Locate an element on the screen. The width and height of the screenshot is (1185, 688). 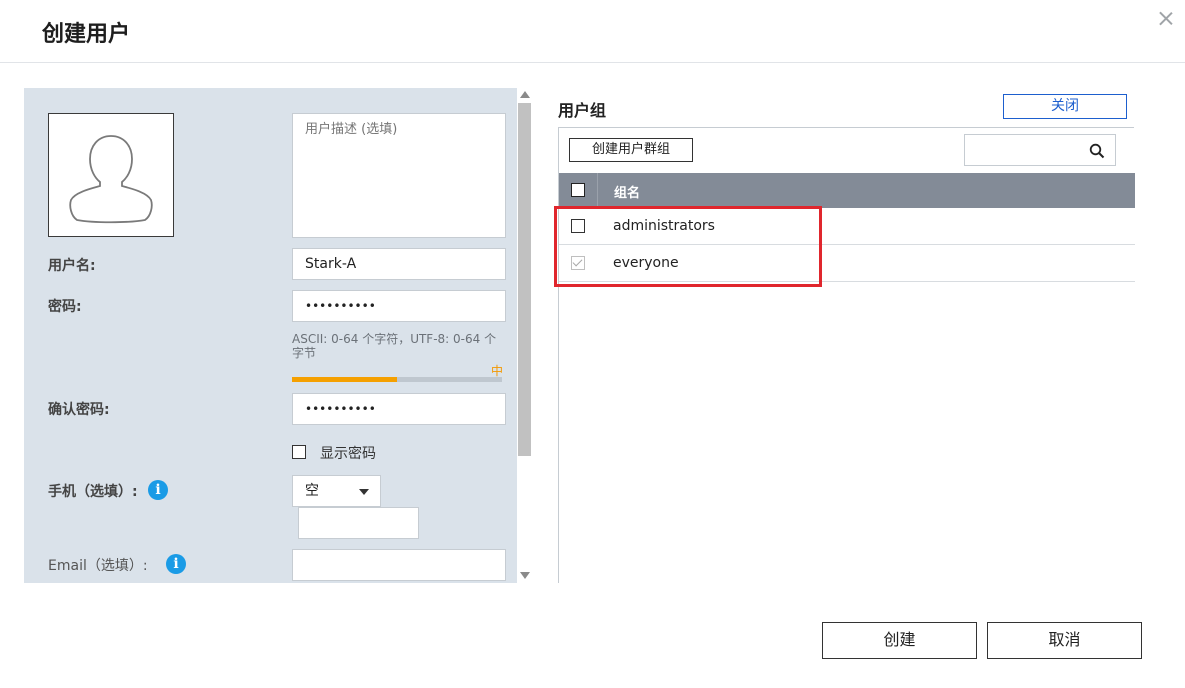
email-input is located at coordinates (399, 565).